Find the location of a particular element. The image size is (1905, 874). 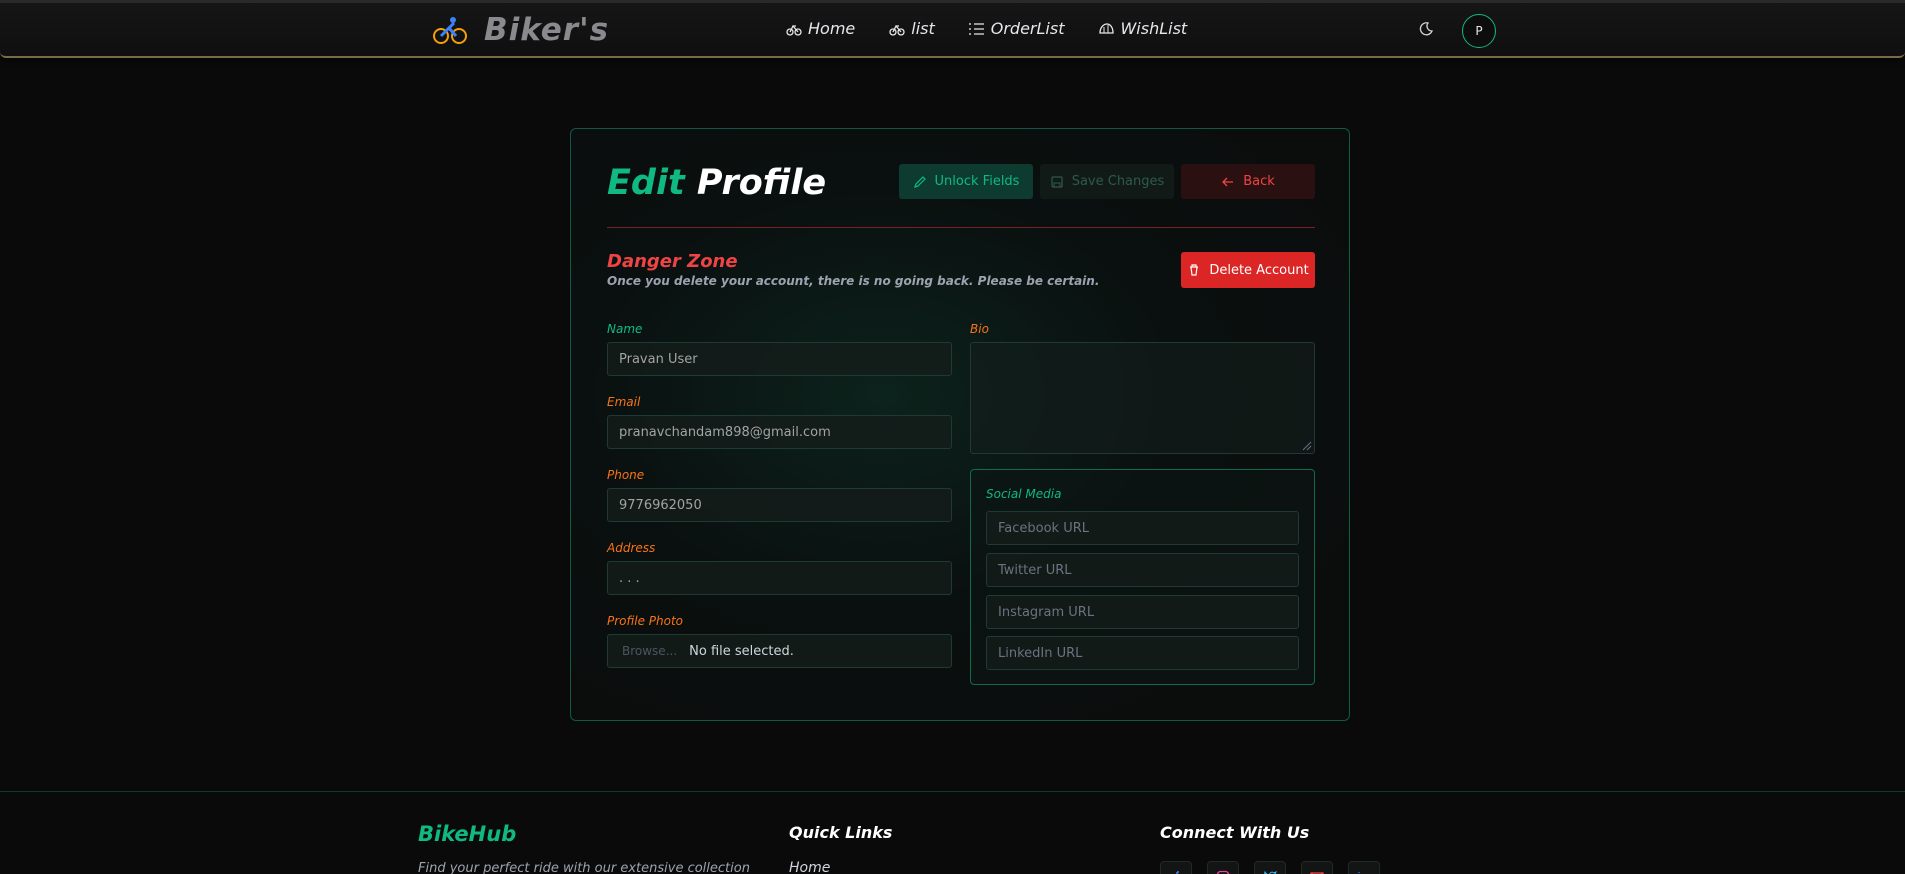

address-label: Address is located at coordinates (631, 548).